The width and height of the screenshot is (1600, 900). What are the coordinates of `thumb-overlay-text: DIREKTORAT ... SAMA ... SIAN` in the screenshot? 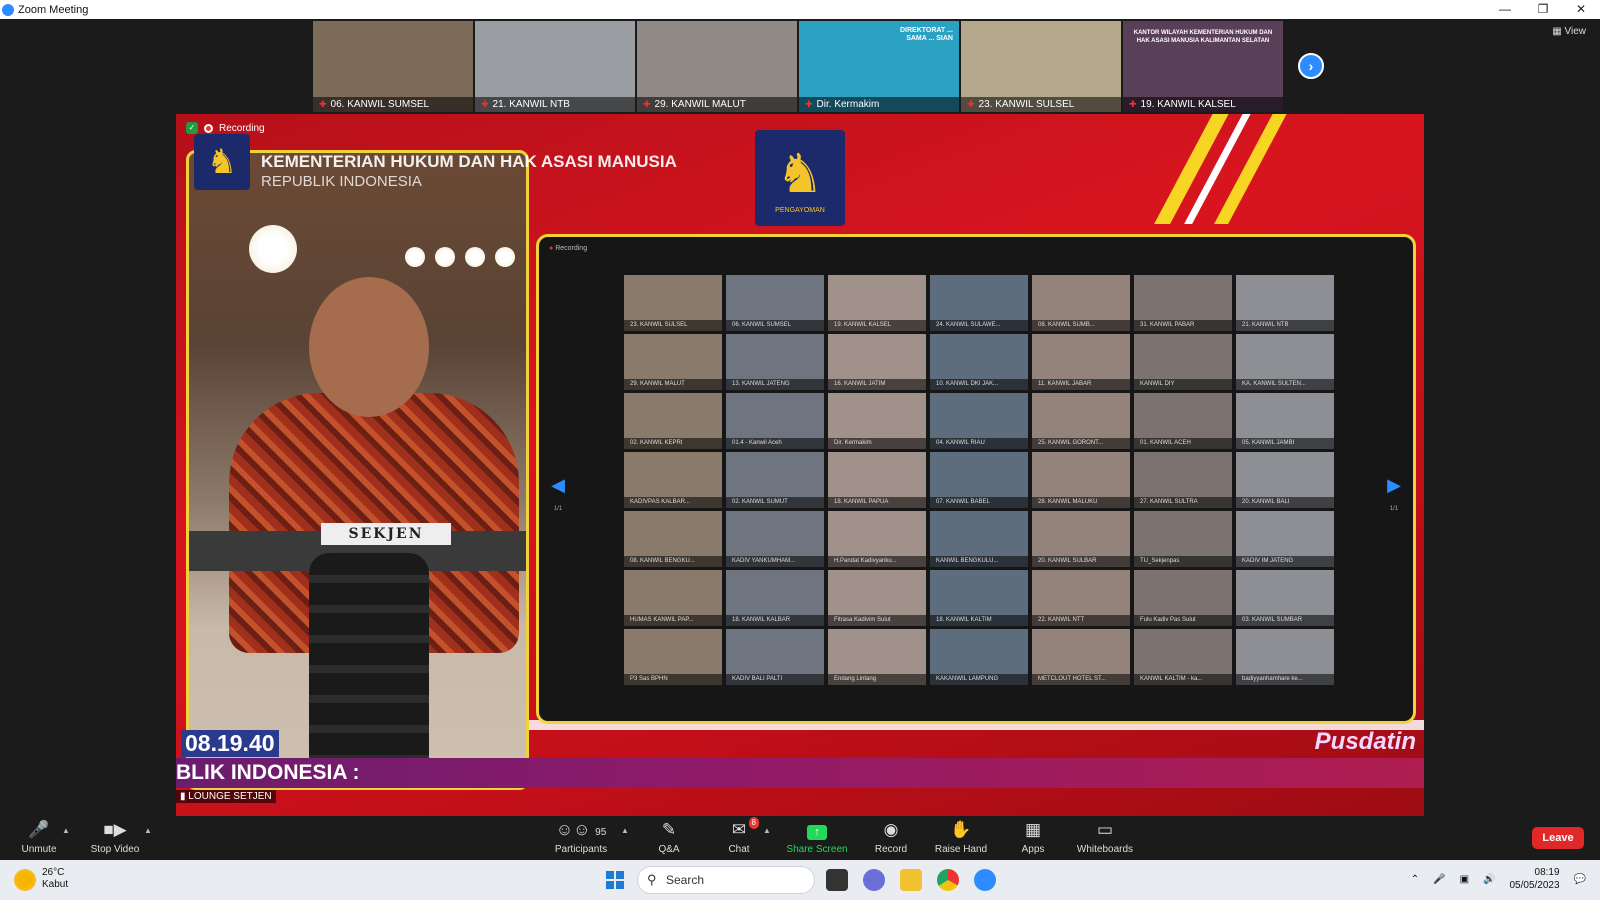 It's located at (926, 34).